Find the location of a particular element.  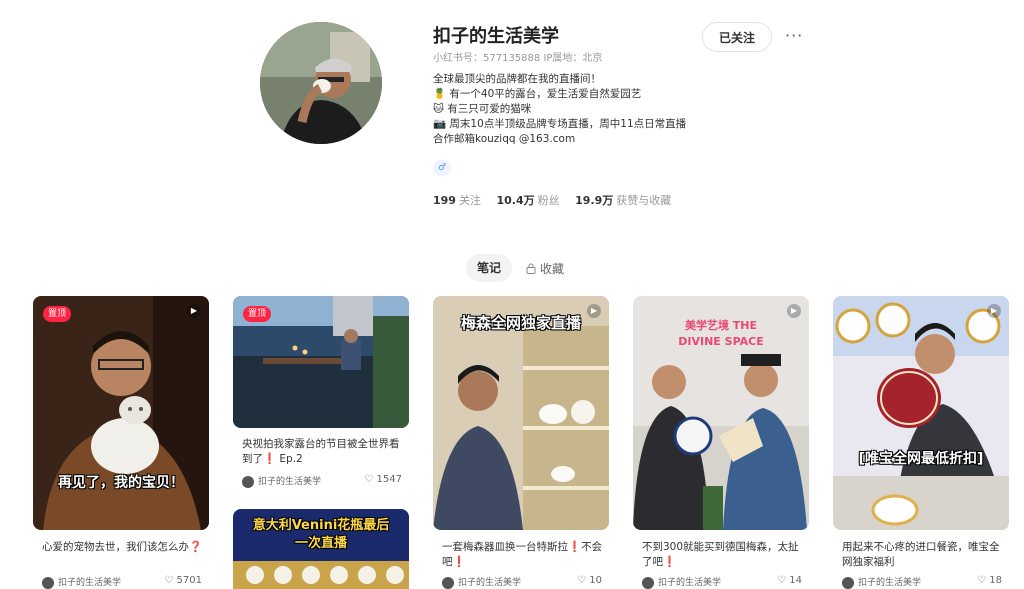

profile-stats: 199 关注 10.4万 粉丝 19.9万 获赞与收藏 is located at coordinates (558, 200).